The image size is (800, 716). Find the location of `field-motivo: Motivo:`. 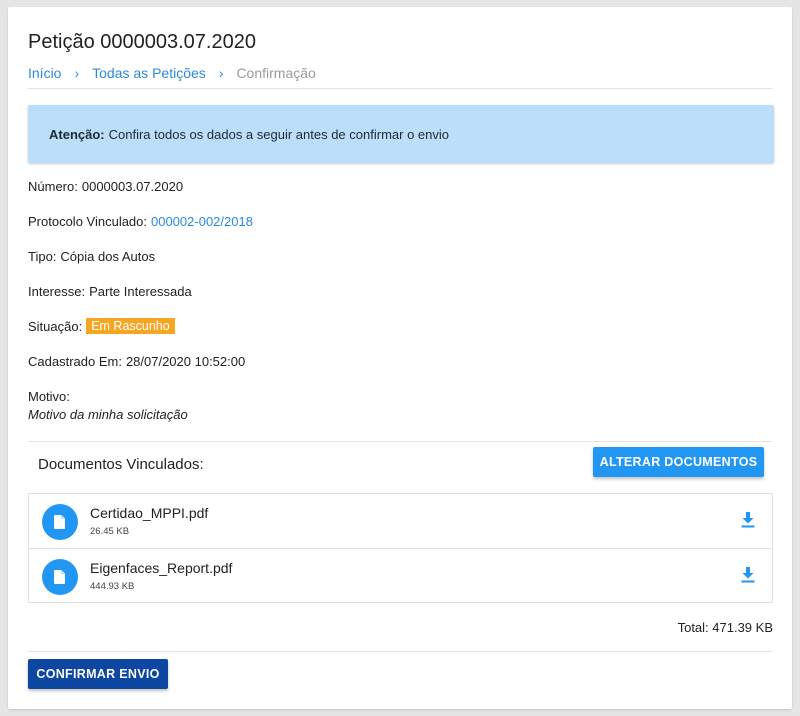

field-motivo: Motivo: is located at coordinates (51, 396).